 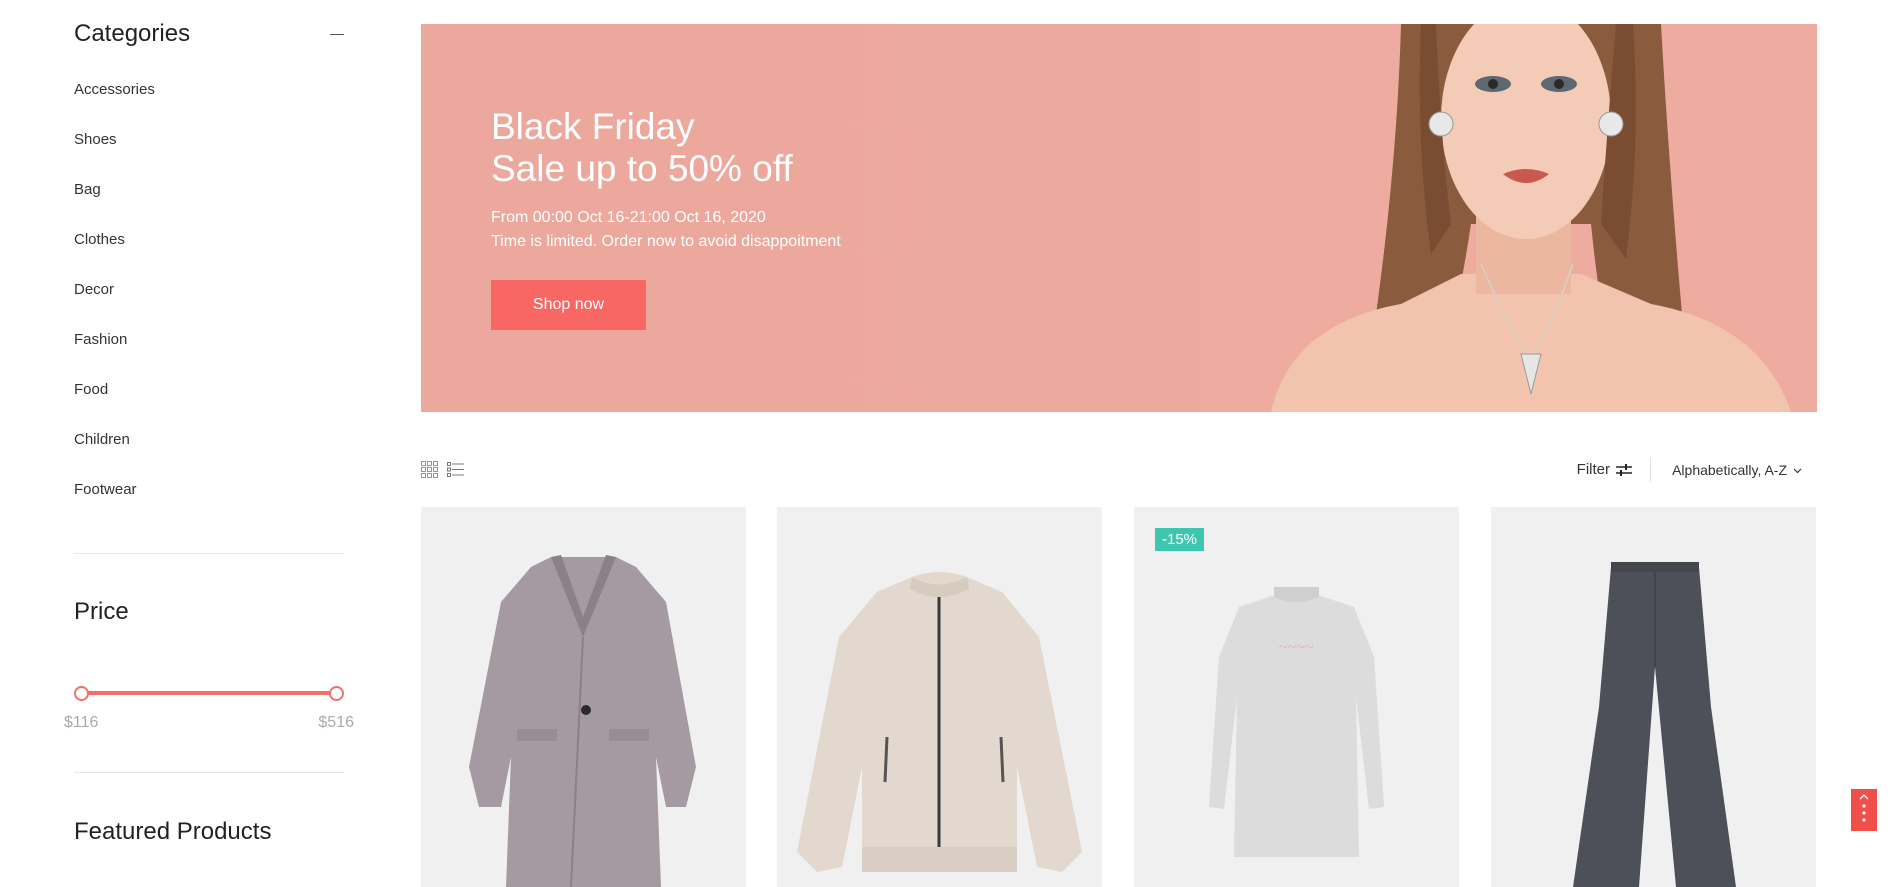 What do you see at coordinates (132, 33) in the screenshot?
I see `categories-title: Categories` at bounding box center [132, 33].